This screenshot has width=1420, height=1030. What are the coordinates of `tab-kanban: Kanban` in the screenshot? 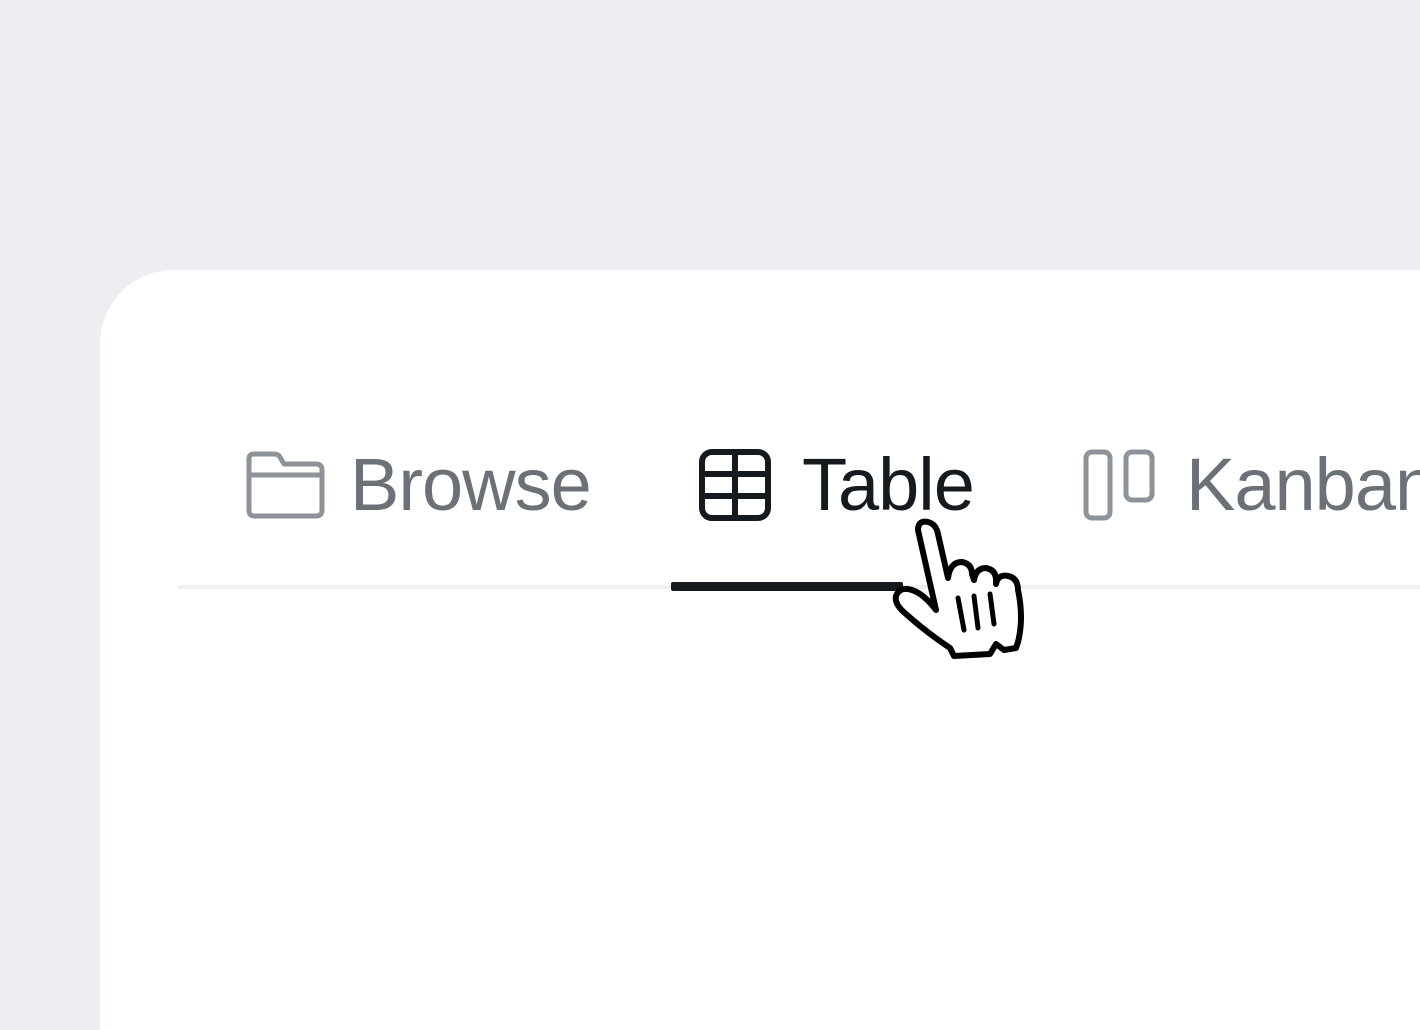 It's located at (1251, 485).